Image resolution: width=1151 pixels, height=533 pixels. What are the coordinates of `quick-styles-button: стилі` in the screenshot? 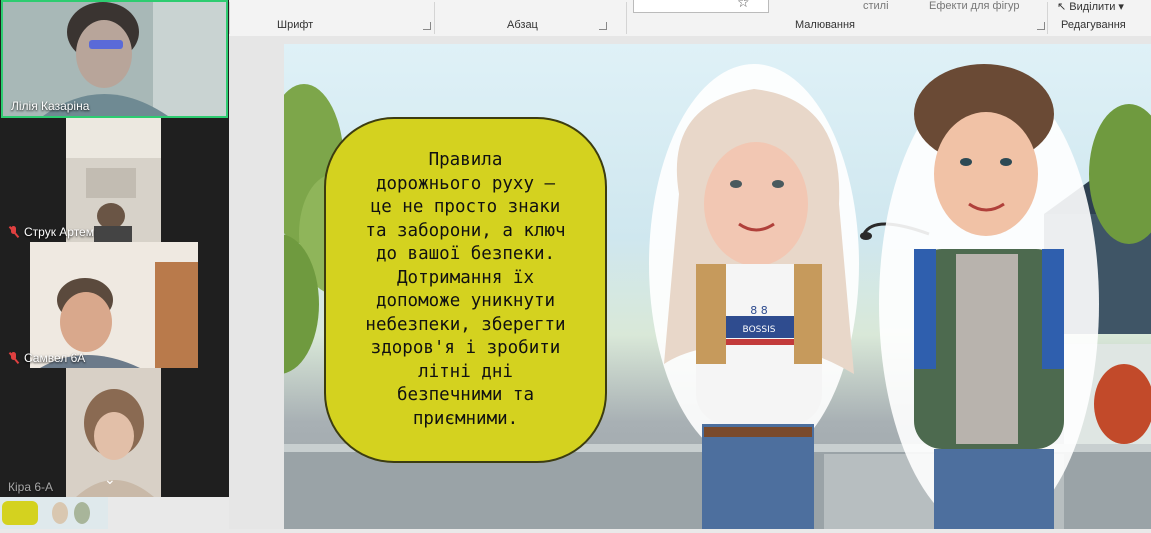 It's located at (876, 6).